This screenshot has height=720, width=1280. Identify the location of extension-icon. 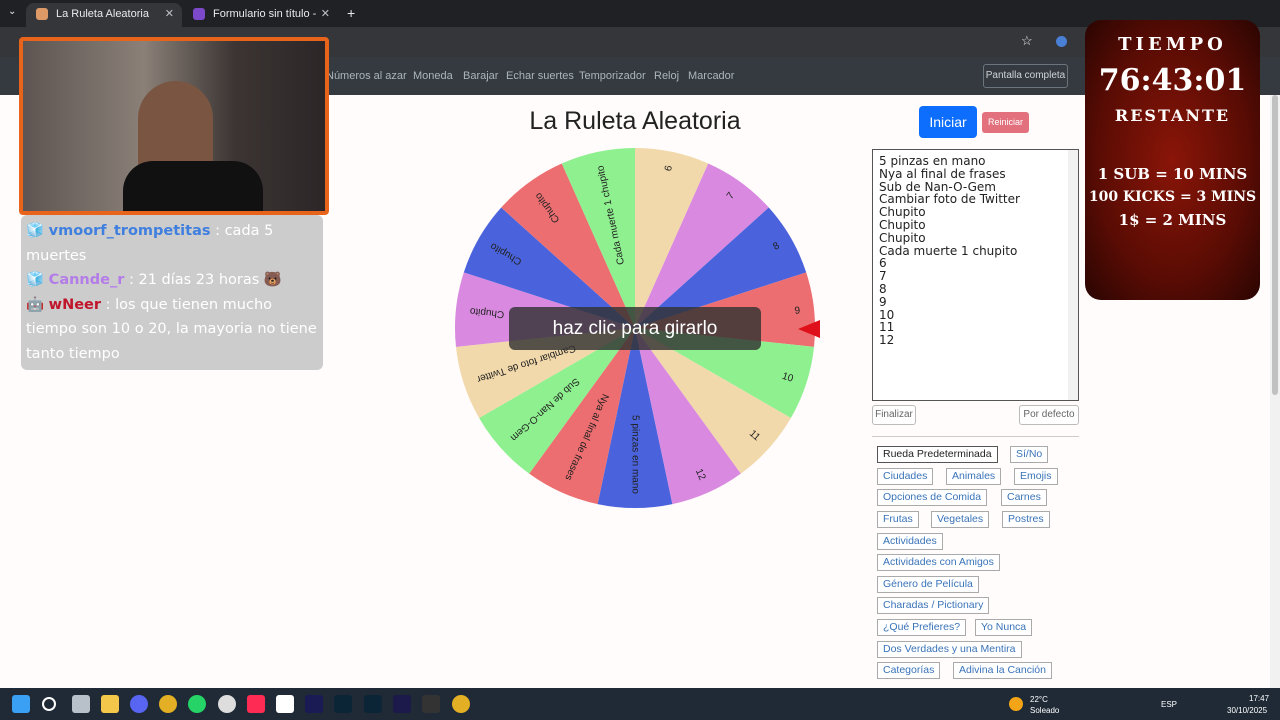
(1061, 41).